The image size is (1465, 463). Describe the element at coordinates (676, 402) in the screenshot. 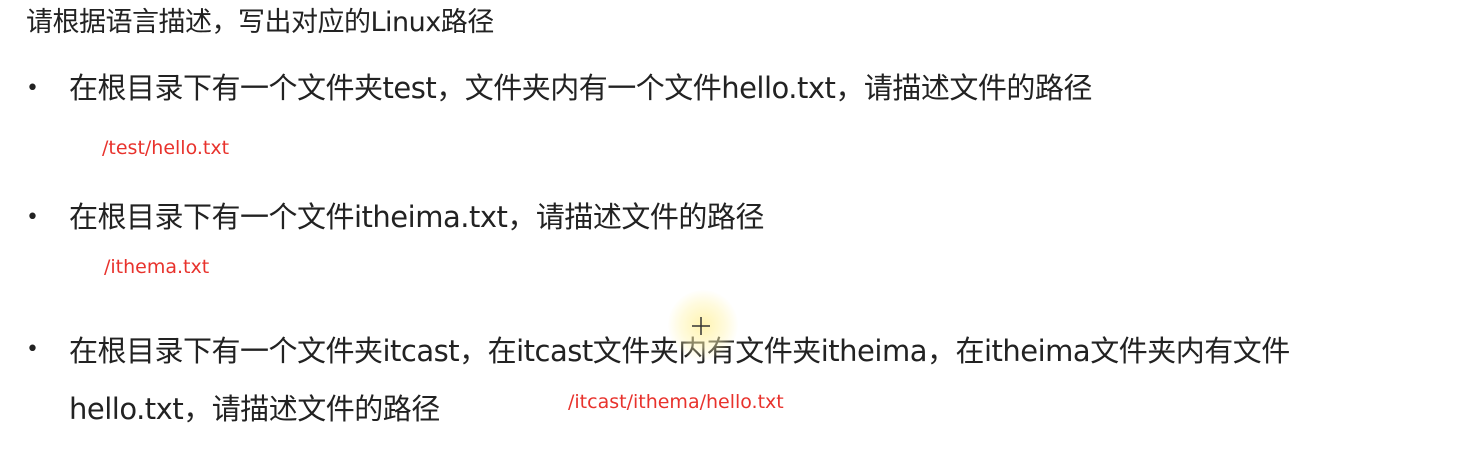

I see `answer-path: /itcast/ithema/hello.txt` at that location.